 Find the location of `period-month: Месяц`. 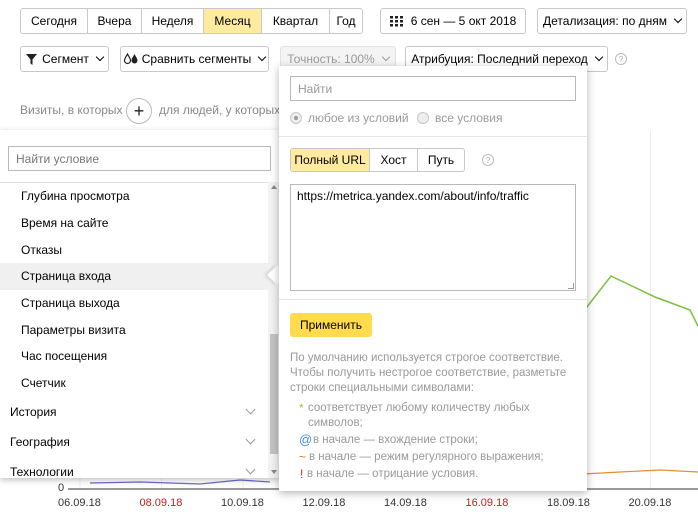

period-month: Месяц is located at coordinates (233, 21).